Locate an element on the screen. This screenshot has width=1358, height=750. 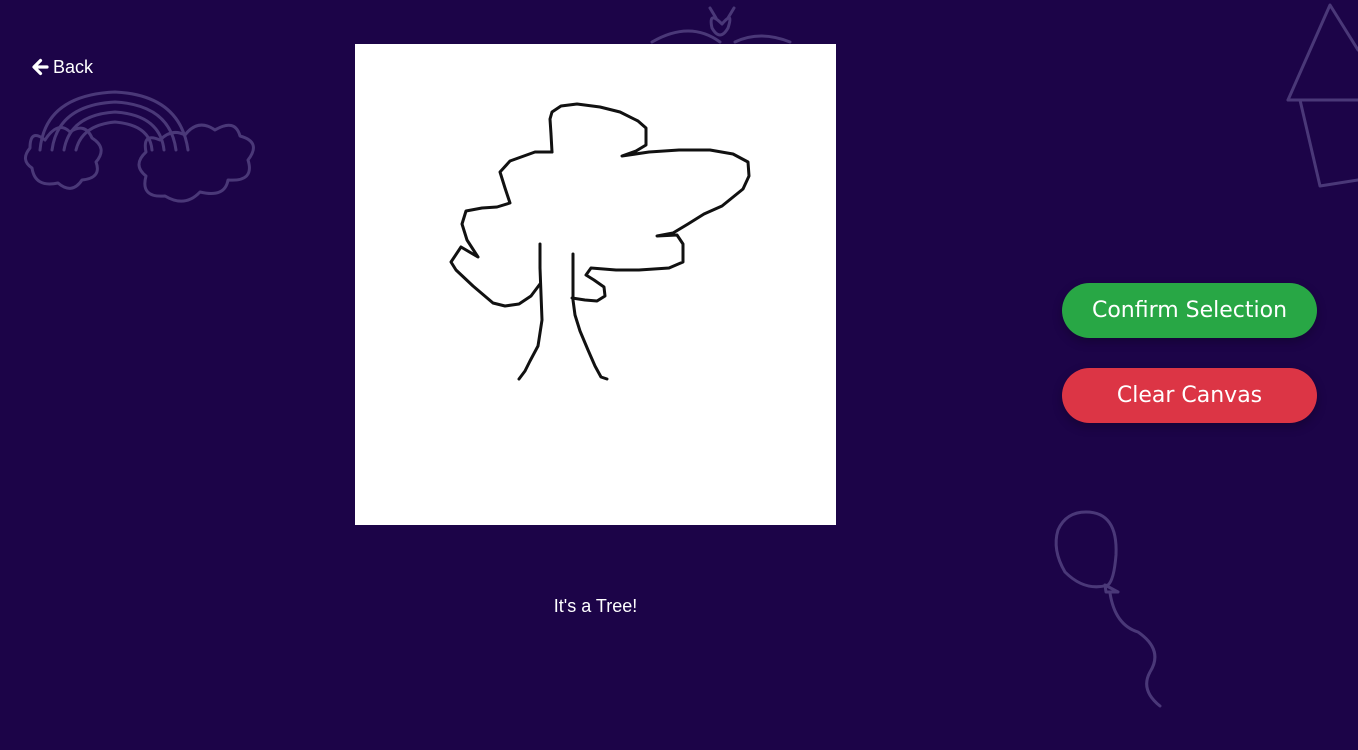
tree-trunk-right-stroke is located at coordinates (590, 316).